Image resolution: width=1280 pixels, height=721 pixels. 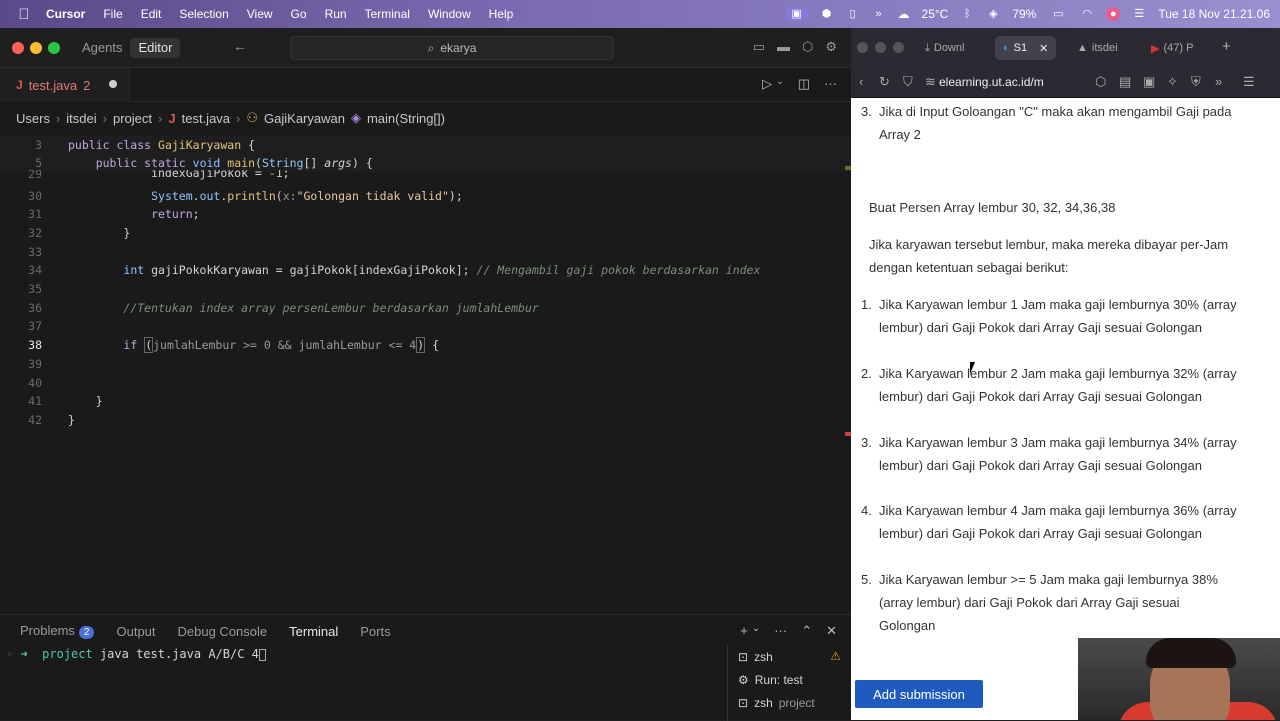 What do you see at coordinates (299, 14) in the screenshot?
I see `menu-go: Go` at bounding box center [299, 14].